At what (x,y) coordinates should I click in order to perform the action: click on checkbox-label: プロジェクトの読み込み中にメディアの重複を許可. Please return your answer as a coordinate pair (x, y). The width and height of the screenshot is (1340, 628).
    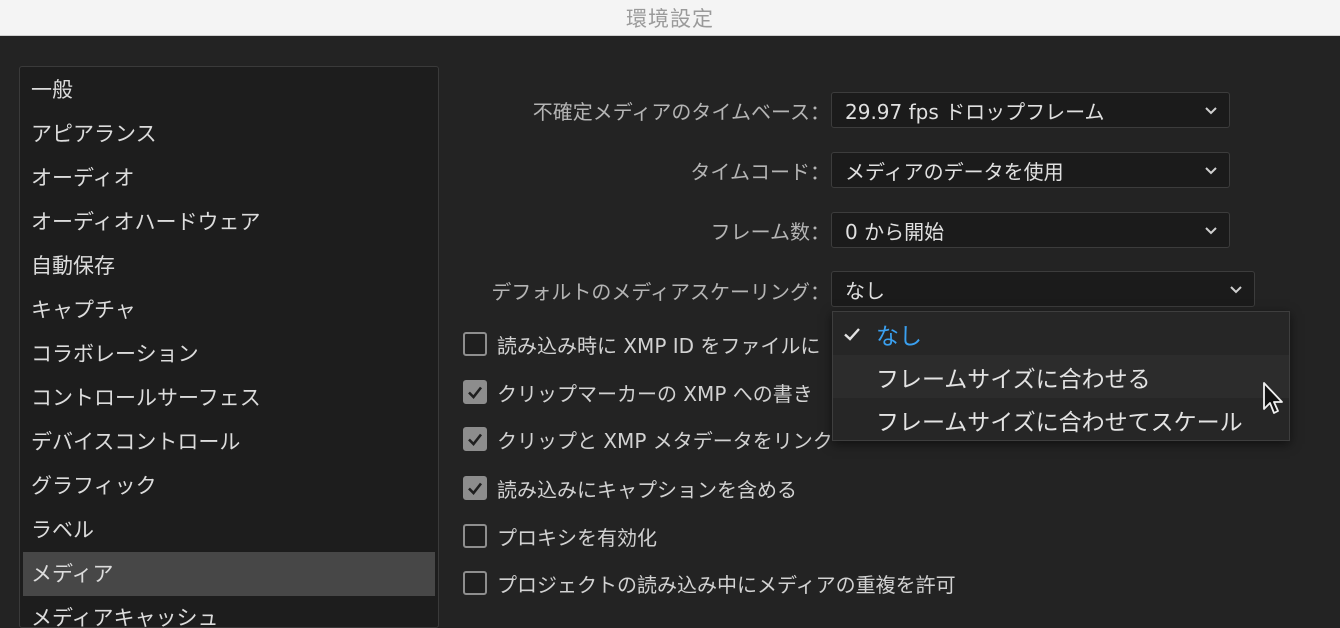
    Looking at the image, I should click on (726, 584).